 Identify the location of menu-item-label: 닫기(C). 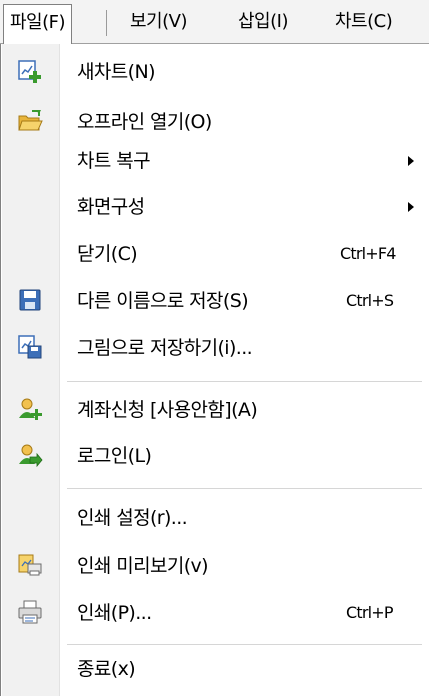
(107, 254).